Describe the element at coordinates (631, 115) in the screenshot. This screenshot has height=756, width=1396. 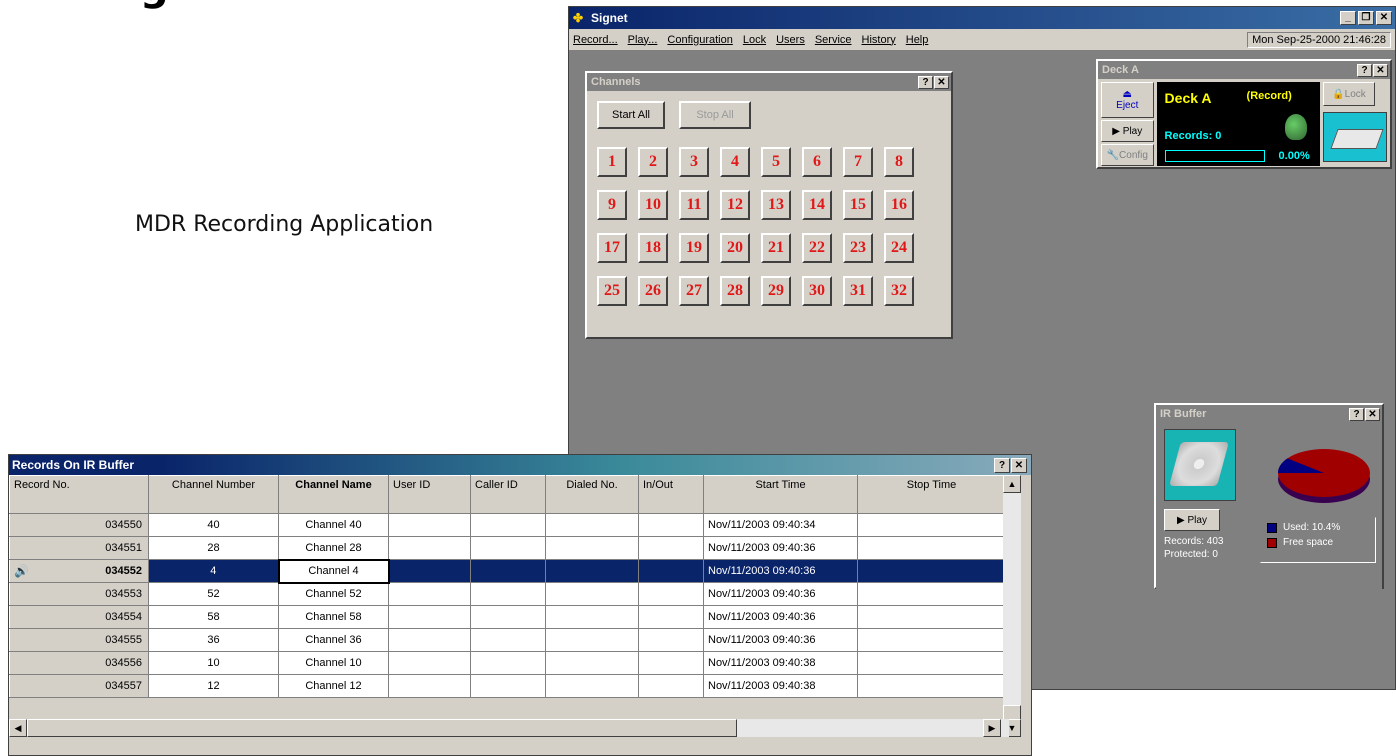
I see `start-all-button: Start All` at that location.